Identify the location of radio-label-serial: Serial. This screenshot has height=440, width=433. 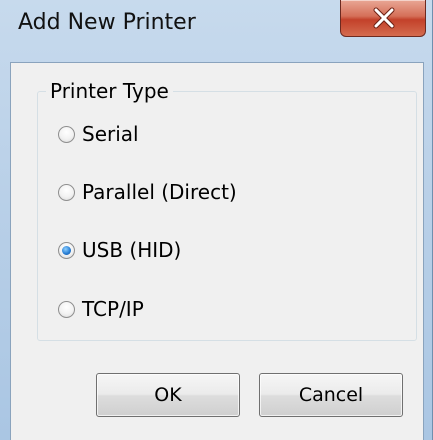
(110, 134).